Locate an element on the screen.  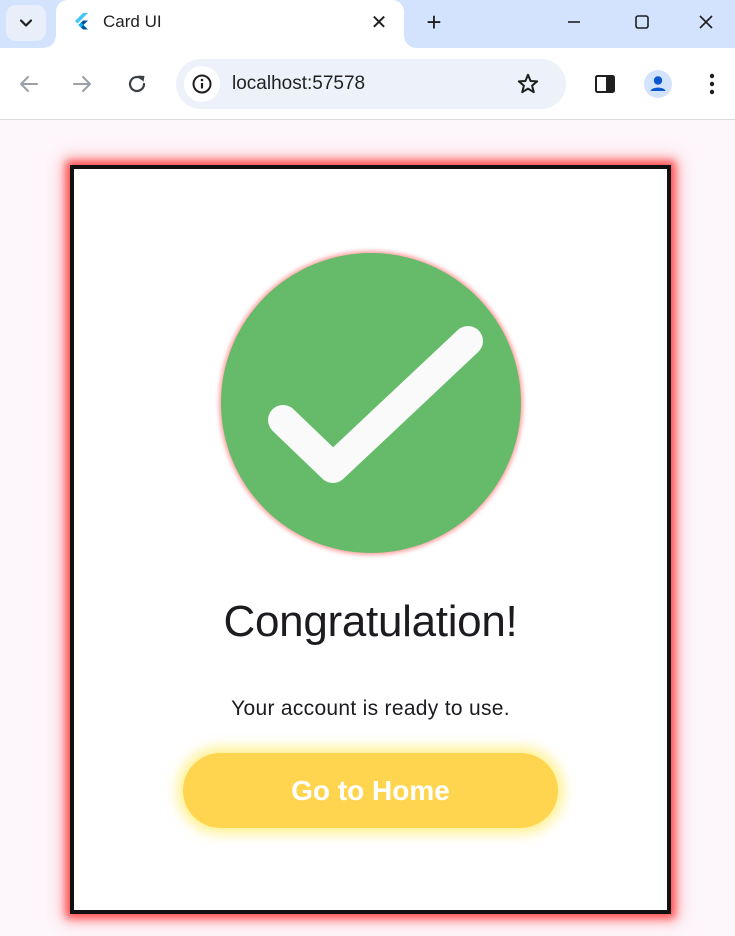
go-to-home-button: Go to Home is located at coordinates (370, 790).